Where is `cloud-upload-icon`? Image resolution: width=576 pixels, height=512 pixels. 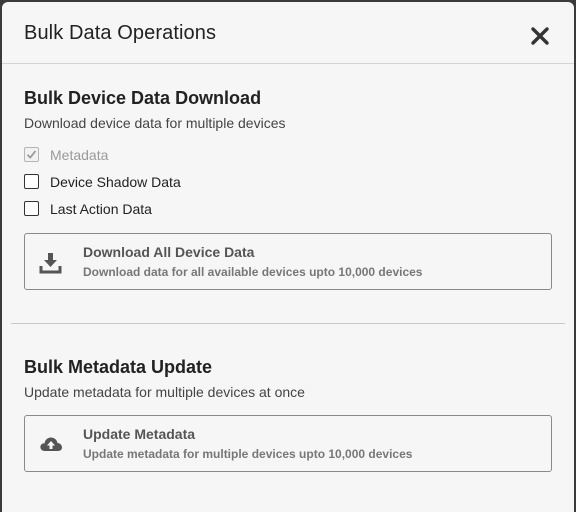
cloud-upload-icon is located at coordinates (51, 445).